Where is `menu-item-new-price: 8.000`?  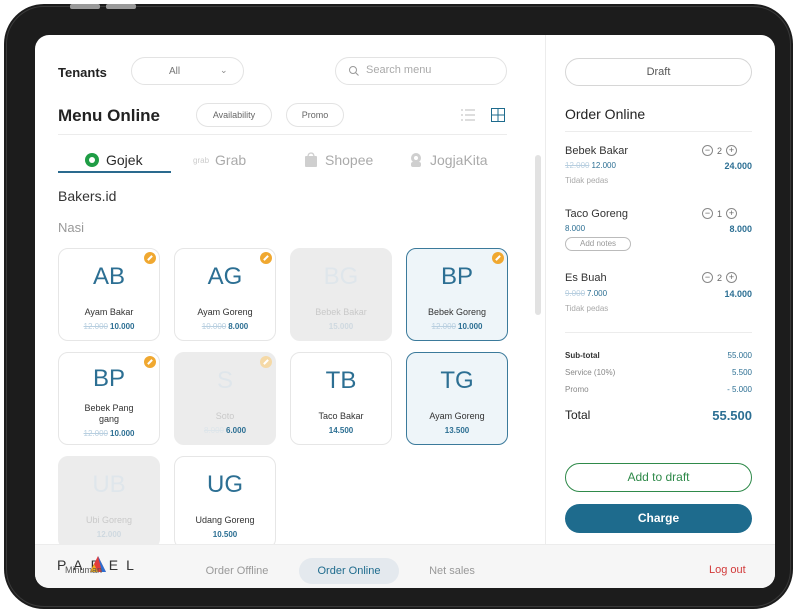 menu-item-new-price: 8.000 is located at coordinates (238, 326).